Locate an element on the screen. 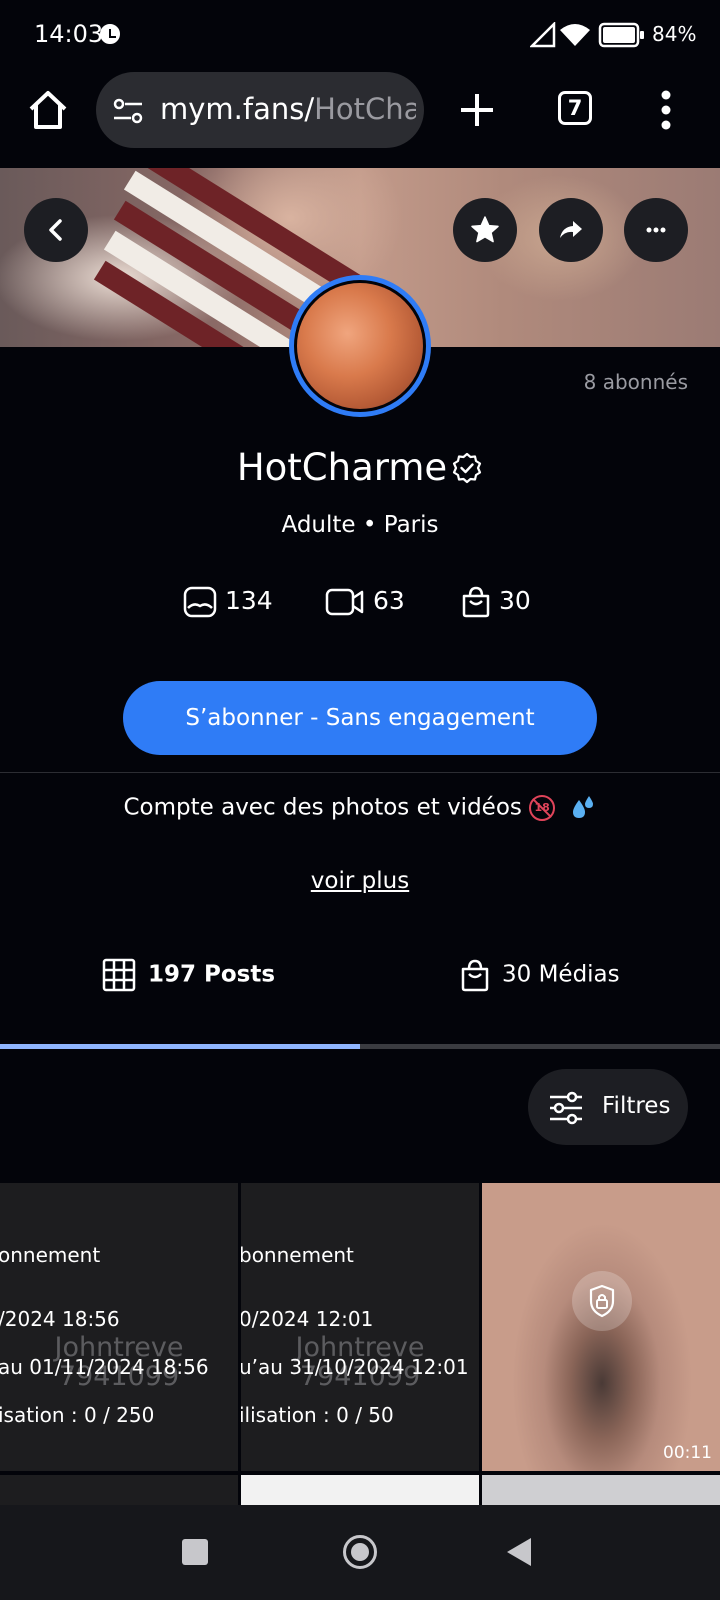  profile-bio: Compte avec des photos et vidéos 18 is located at coordinates (360, 808).